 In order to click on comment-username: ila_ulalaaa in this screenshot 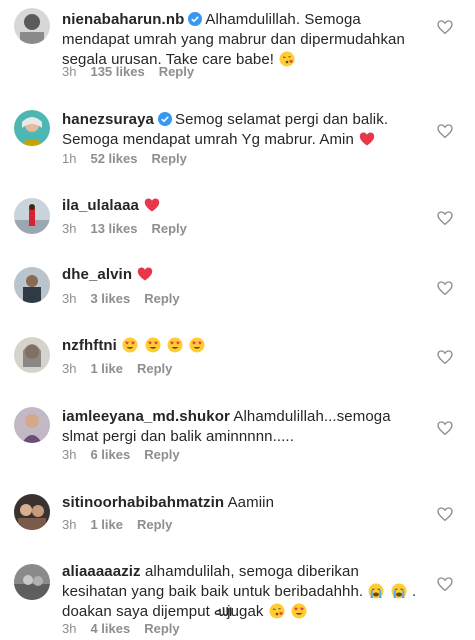, I will do `click(100, 205)`.